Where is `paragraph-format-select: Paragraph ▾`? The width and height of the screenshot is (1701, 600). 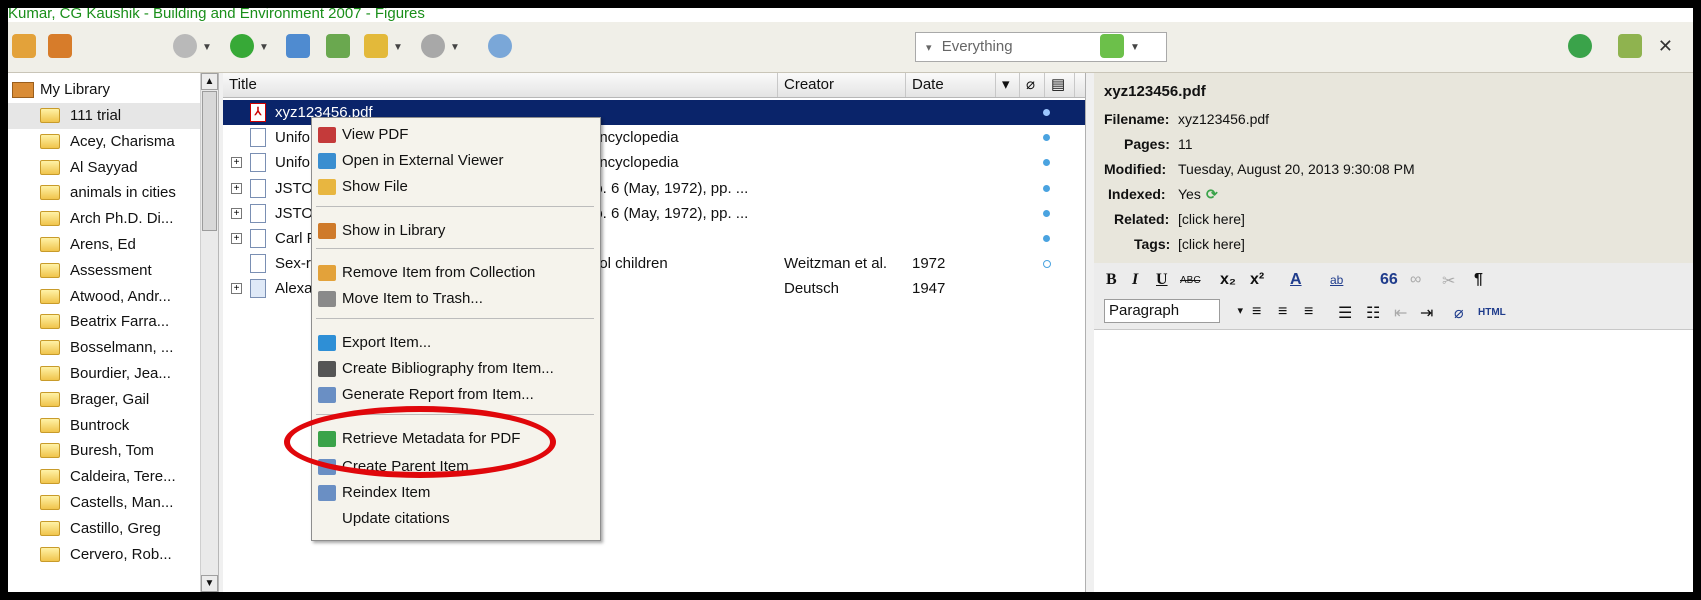
paragraph-format-select: Paragraph ▾ is located at coordinates (1173, 311).